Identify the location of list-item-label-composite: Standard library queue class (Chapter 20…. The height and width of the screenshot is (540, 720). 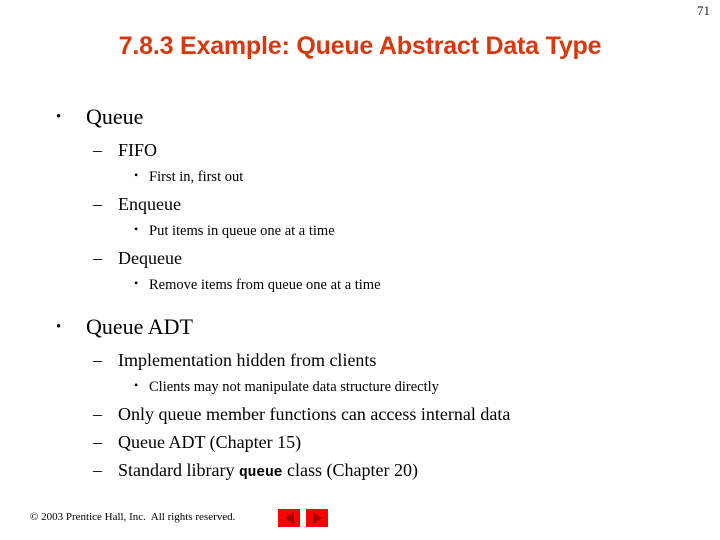
(268, 472).